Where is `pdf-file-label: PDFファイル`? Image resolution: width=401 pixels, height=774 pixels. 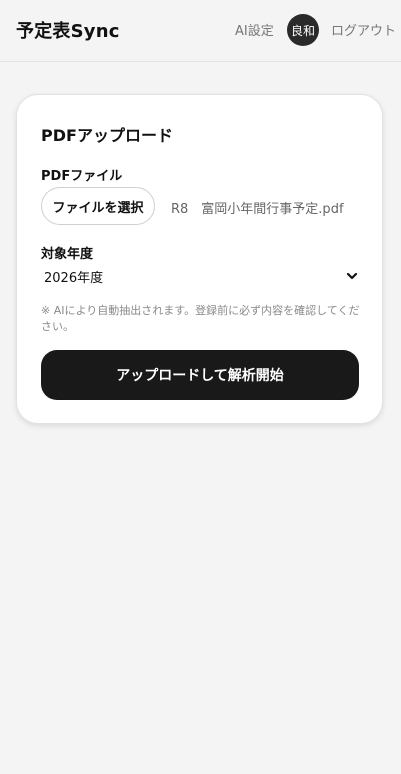
pdf-file-label: PDFファイル is located at coordinates (82, 176).